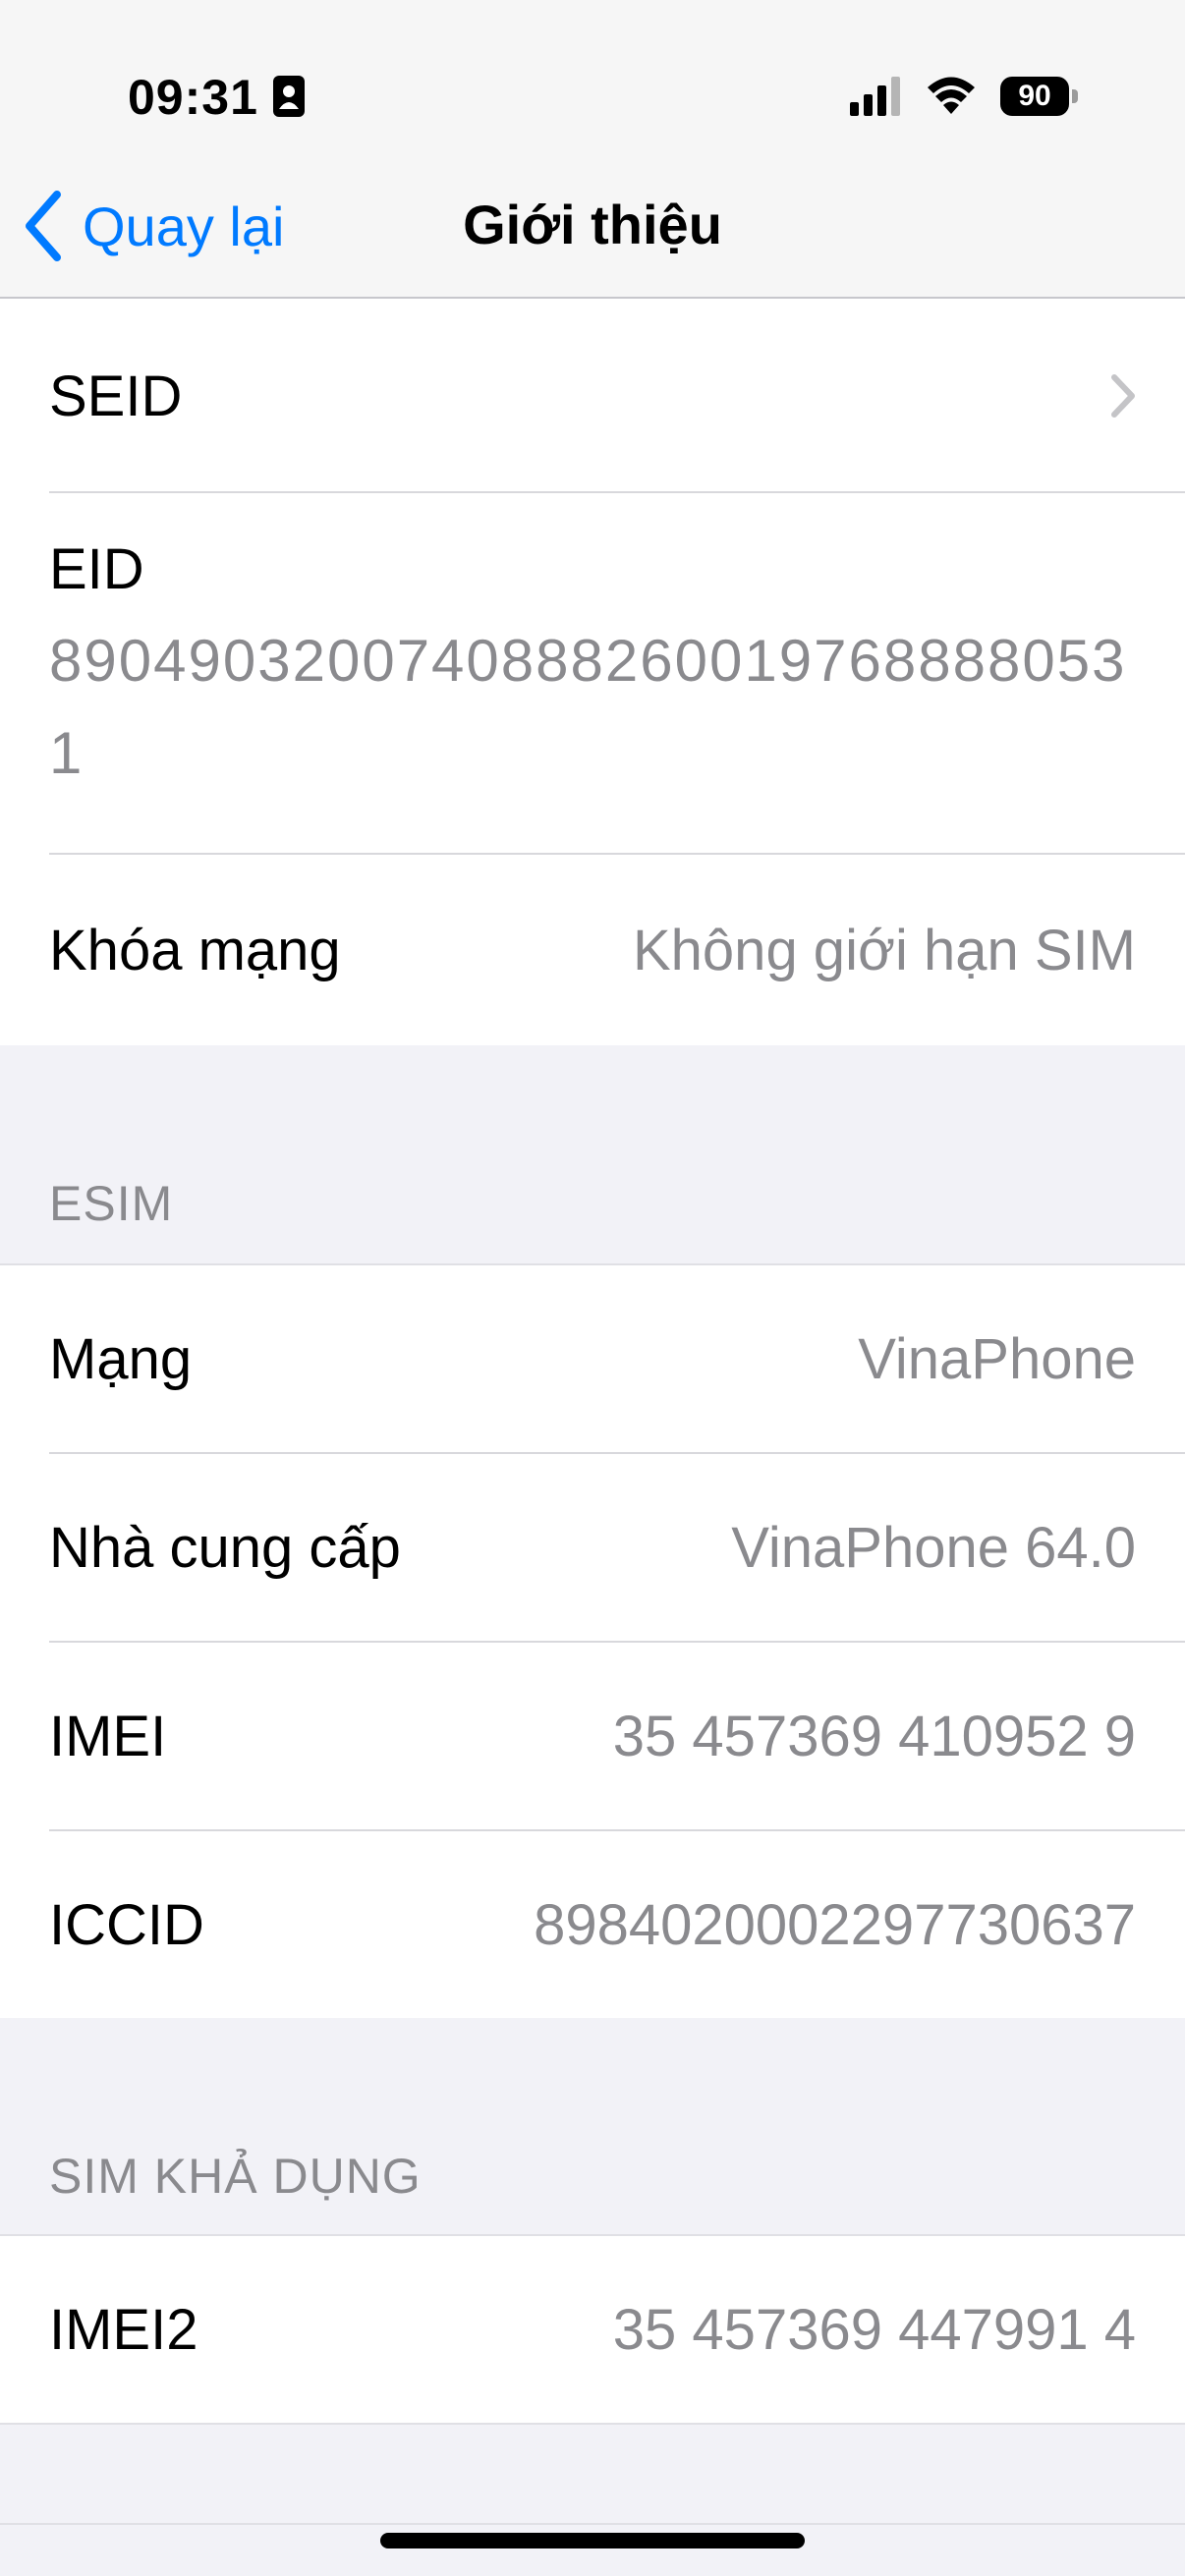  What do you see at coordinates (592, 149) in the screenshot?
I see `top-bar: 09:31 90 Quay lại Giới thiệu` at bounding box center [592, 149].